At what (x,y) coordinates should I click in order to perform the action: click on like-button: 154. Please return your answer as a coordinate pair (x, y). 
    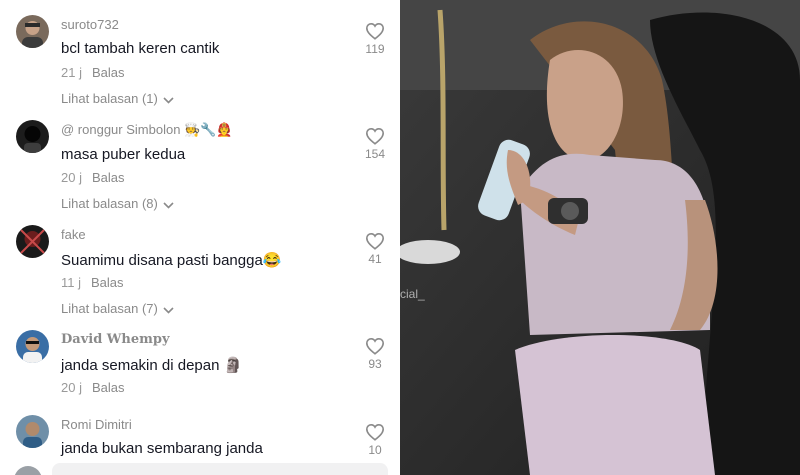
    Looking at the image, I should click on (375, 144).